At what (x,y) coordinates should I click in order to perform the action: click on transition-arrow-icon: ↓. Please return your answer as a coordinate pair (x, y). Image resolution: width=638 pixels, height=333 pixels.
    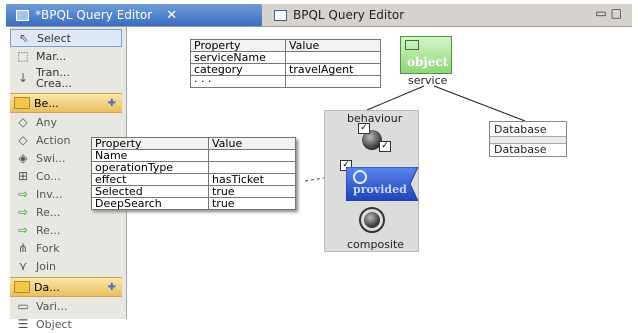
    Looking at the image, I should click on (23, 78).